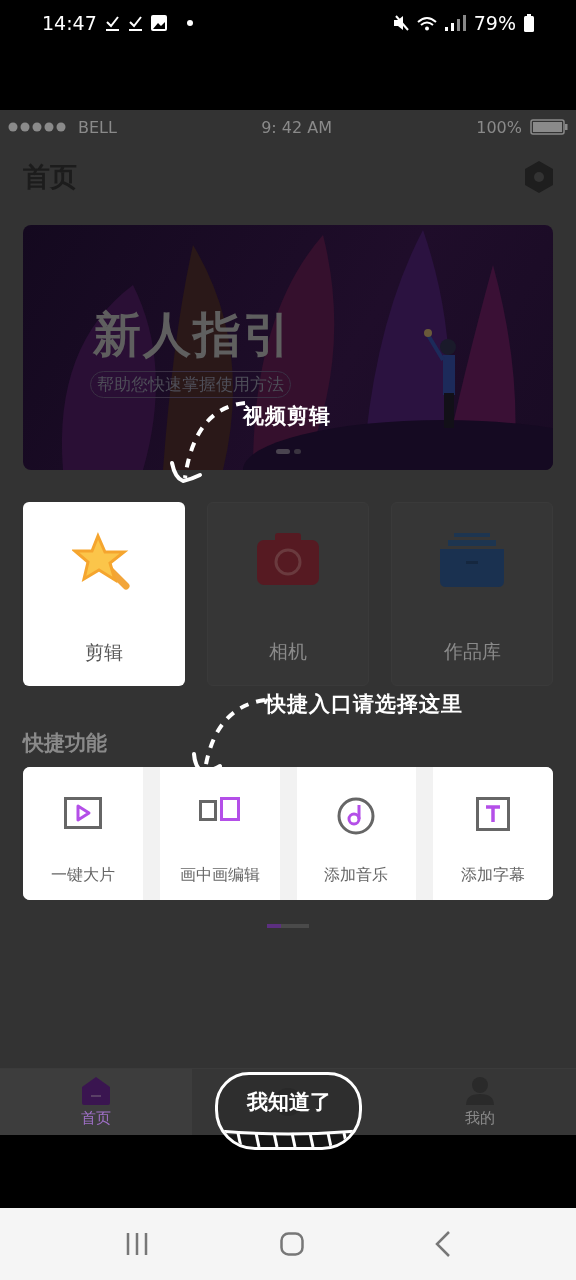  Describe the element at coordinates (97, 127) in the screenshot. I see `carrier-name: BELL` at that location.